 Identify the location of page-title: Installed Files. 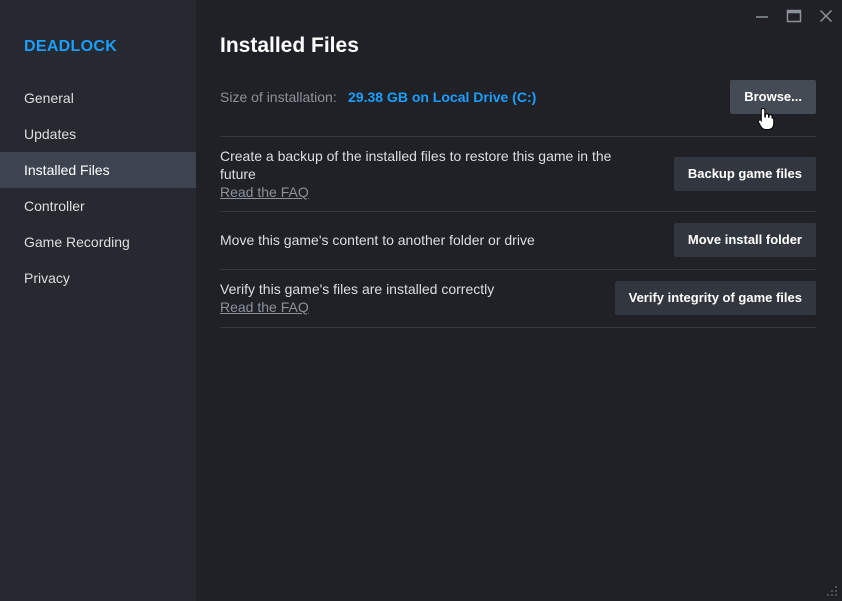
(289, 45).